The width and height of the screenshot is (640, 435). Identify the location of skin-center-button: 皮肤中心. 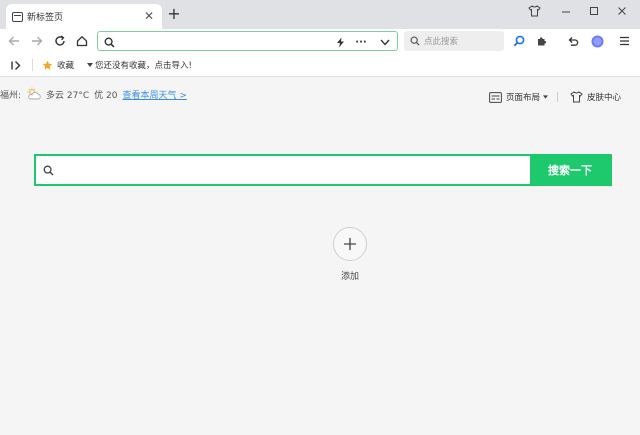
(595, 97).